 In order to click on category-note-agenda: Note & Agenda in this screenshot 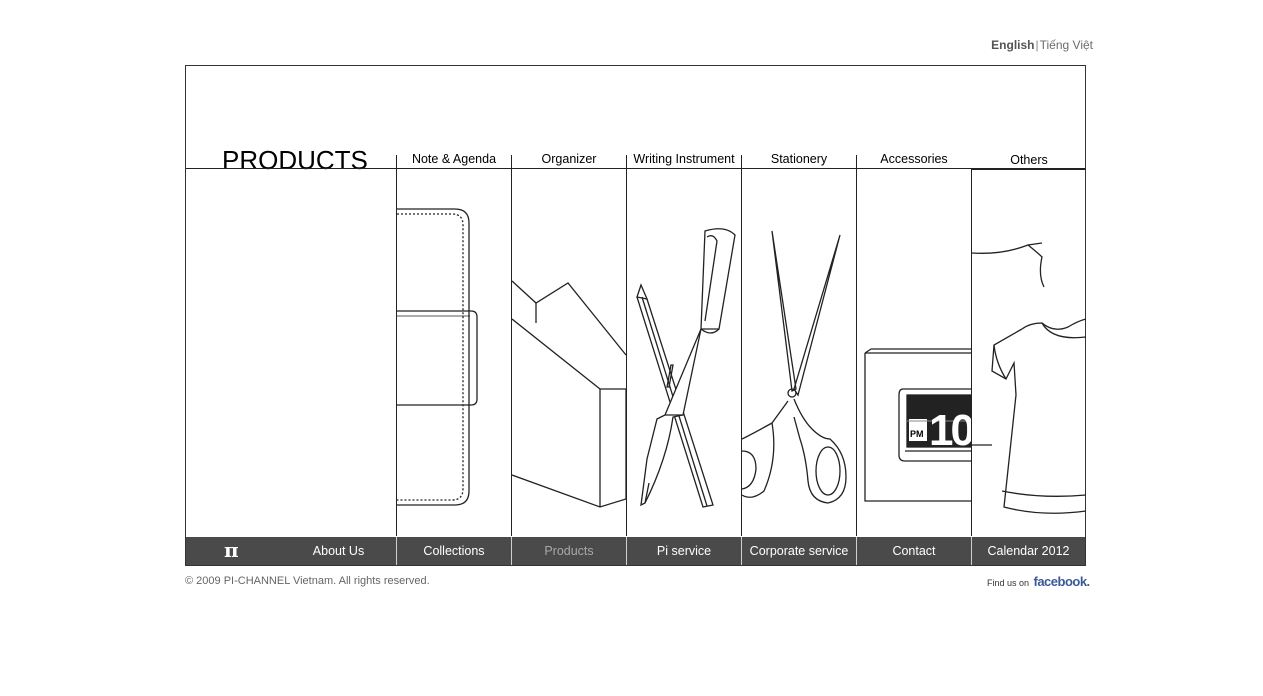, I will do `click(453, 344)`.